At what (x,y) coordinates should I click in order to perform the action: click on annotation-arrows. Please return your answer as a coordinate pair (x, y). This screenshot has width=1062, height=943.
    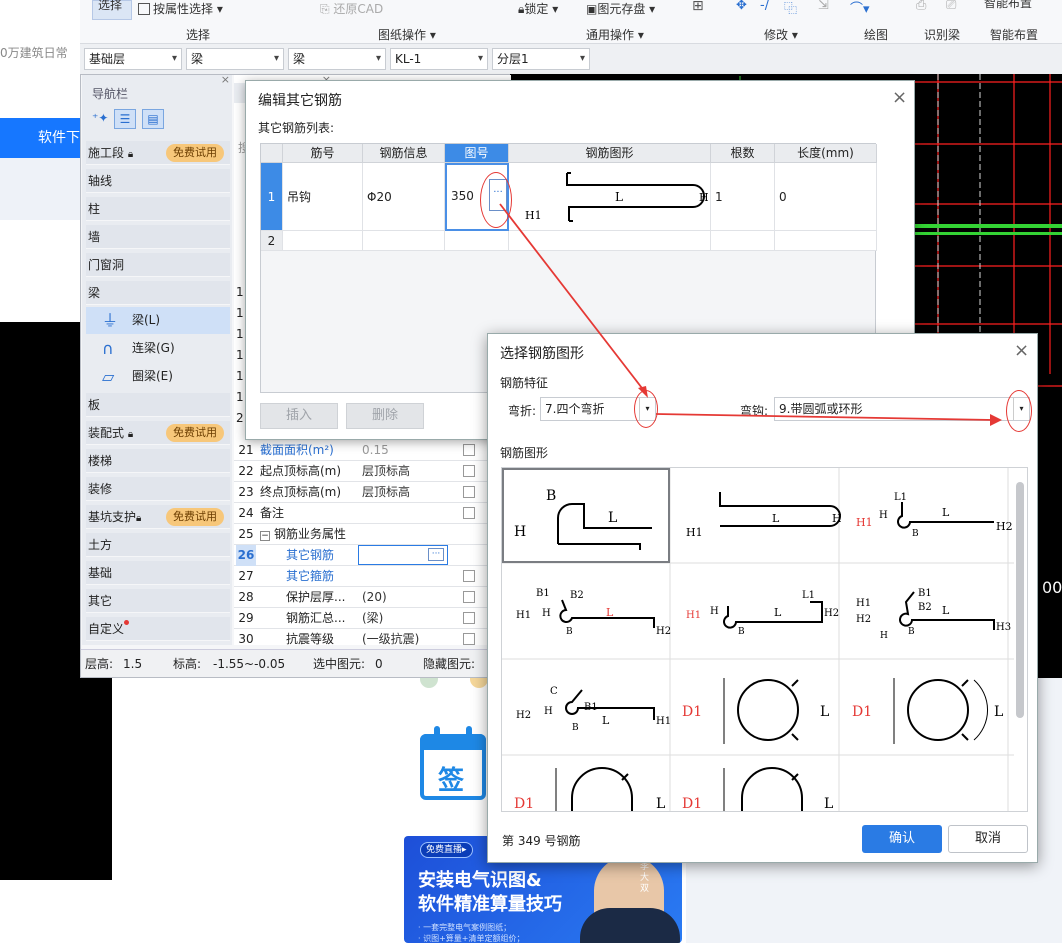
    Looking at the image, I should click on (750, 314).